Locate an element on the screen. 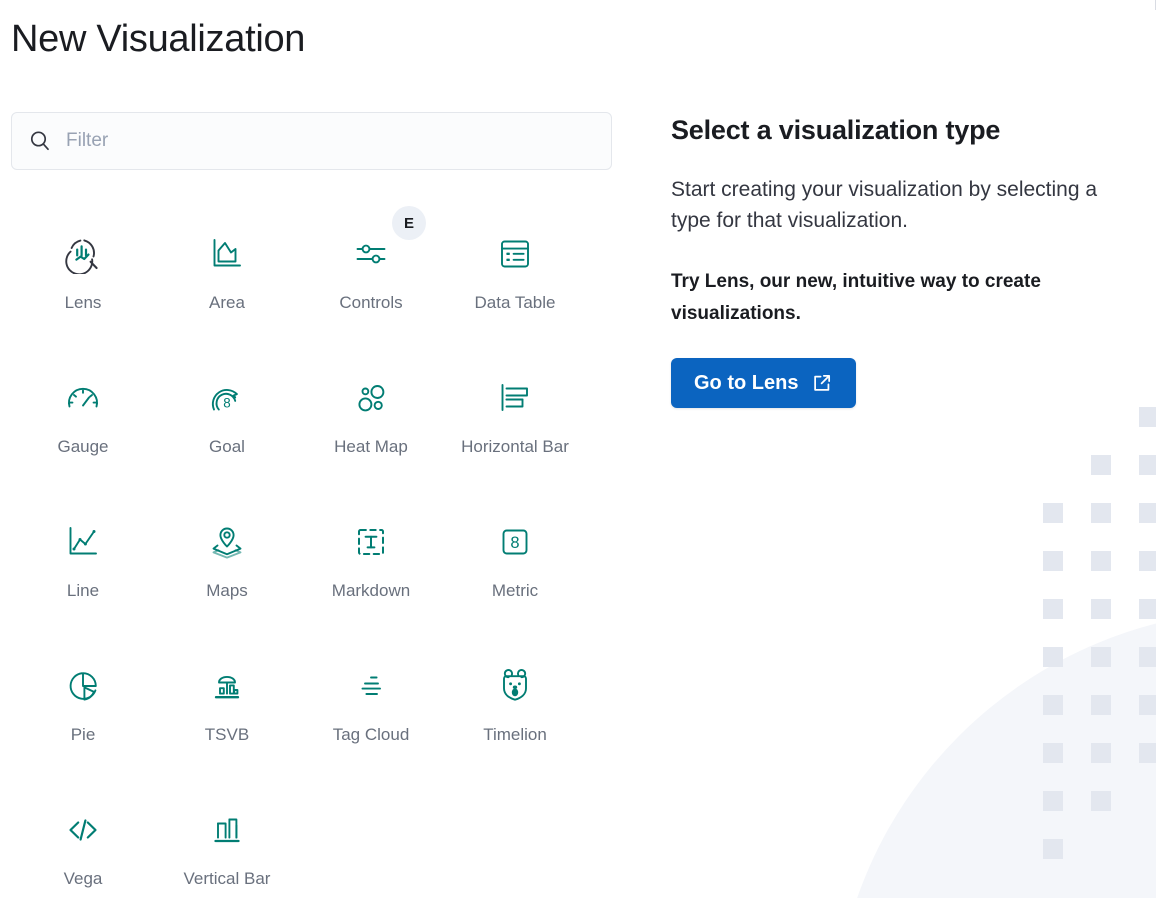 The height and width of the screenshot is (898, 1156). viz-type-vega: Vega is located at coordinates (83, 843).